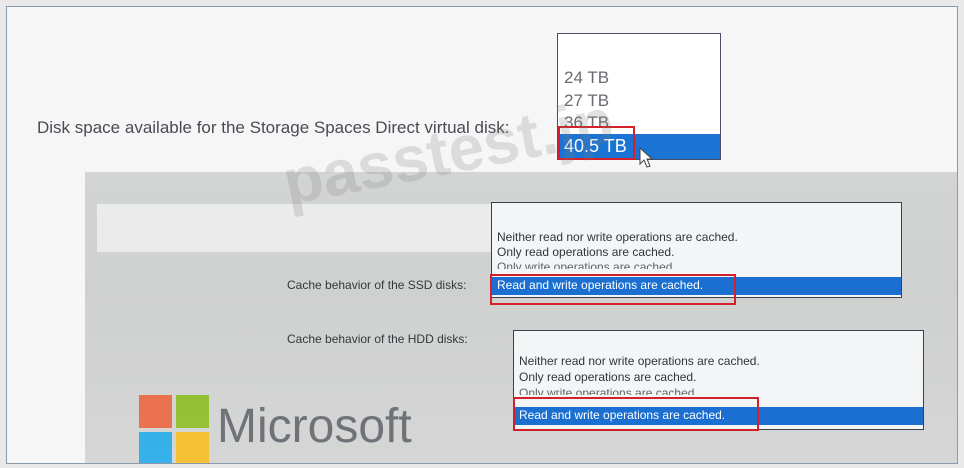 The height and width of the screenshot is (468, 964). Describe the element at coordinates (155, 411) in the screenshot. I see `logo-square-red` at that location.